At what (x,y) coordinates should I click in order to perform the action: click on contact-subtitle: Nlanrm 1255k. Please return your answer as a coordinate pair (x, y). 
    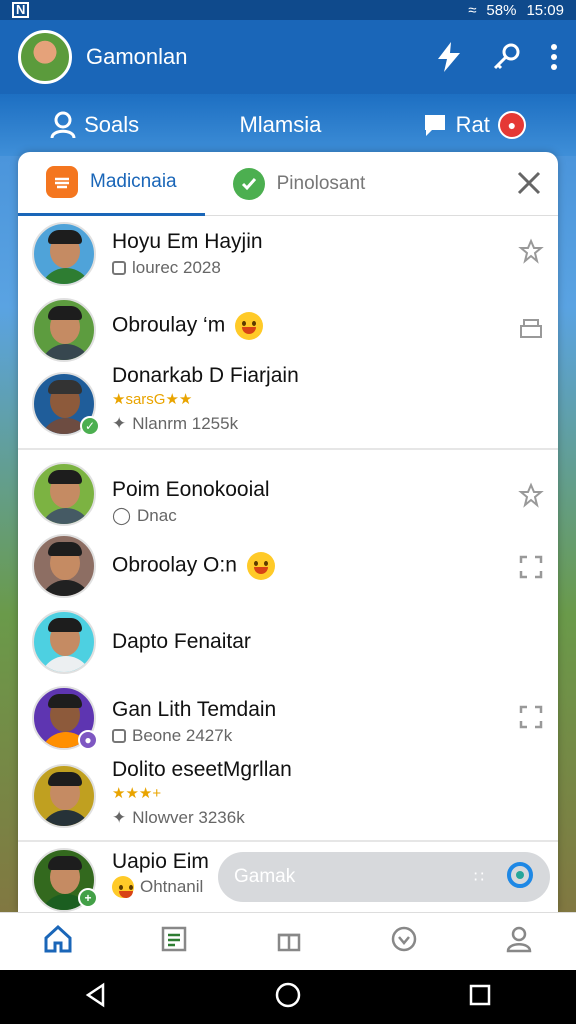
    Looking at the image, I should click on (185, 423).